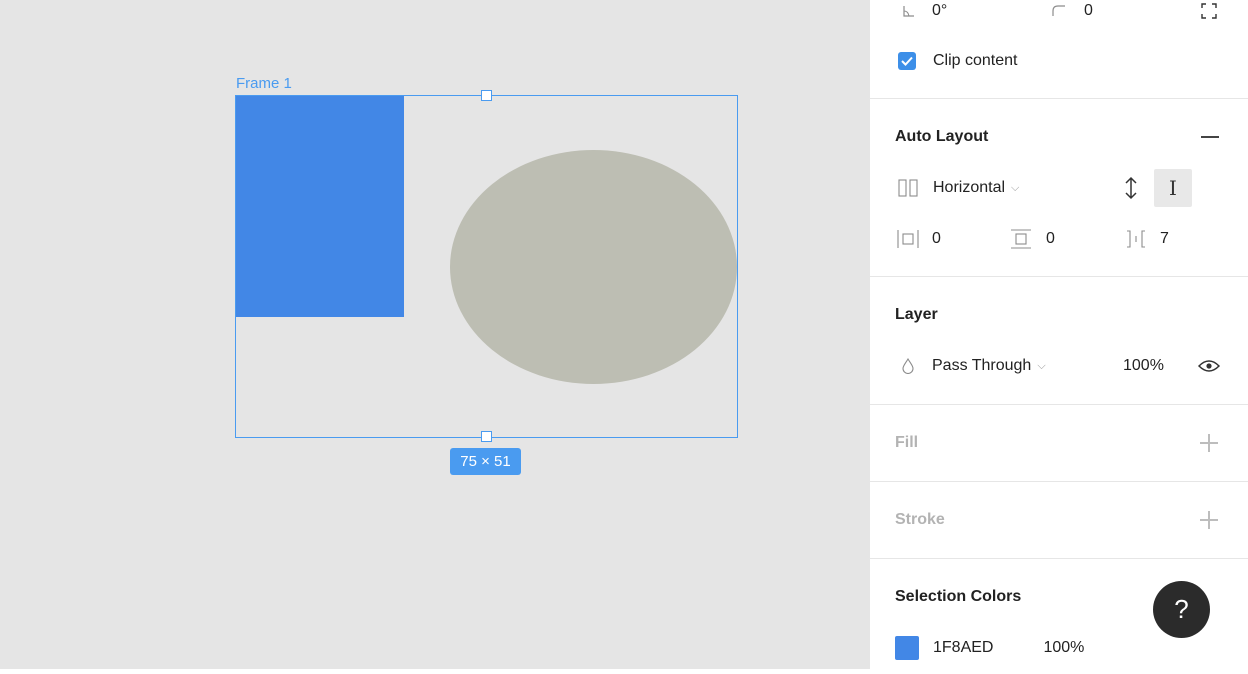 This screenshot has height=674, width=1248. Describe the element at coordinates (924, 11) in the screenshot. I see `rotation-field: 0°` at that location.